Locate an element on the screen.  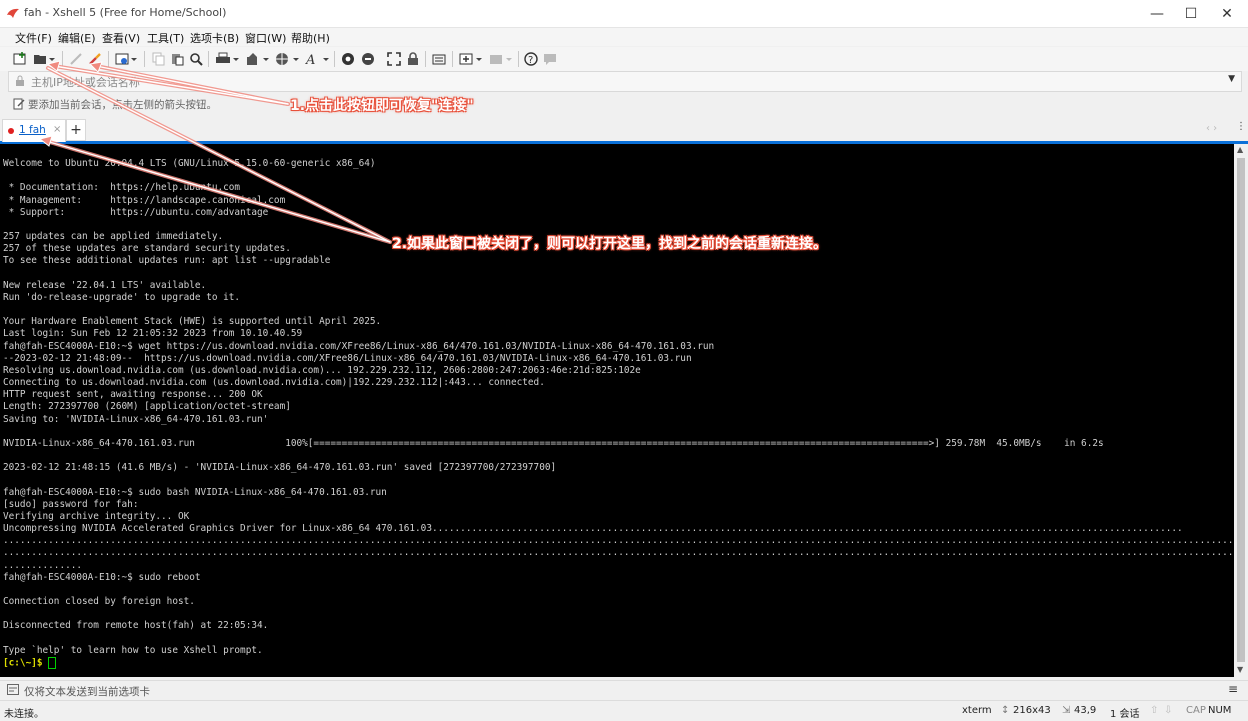
lock-small-icon is located at coordinates (20, 80).